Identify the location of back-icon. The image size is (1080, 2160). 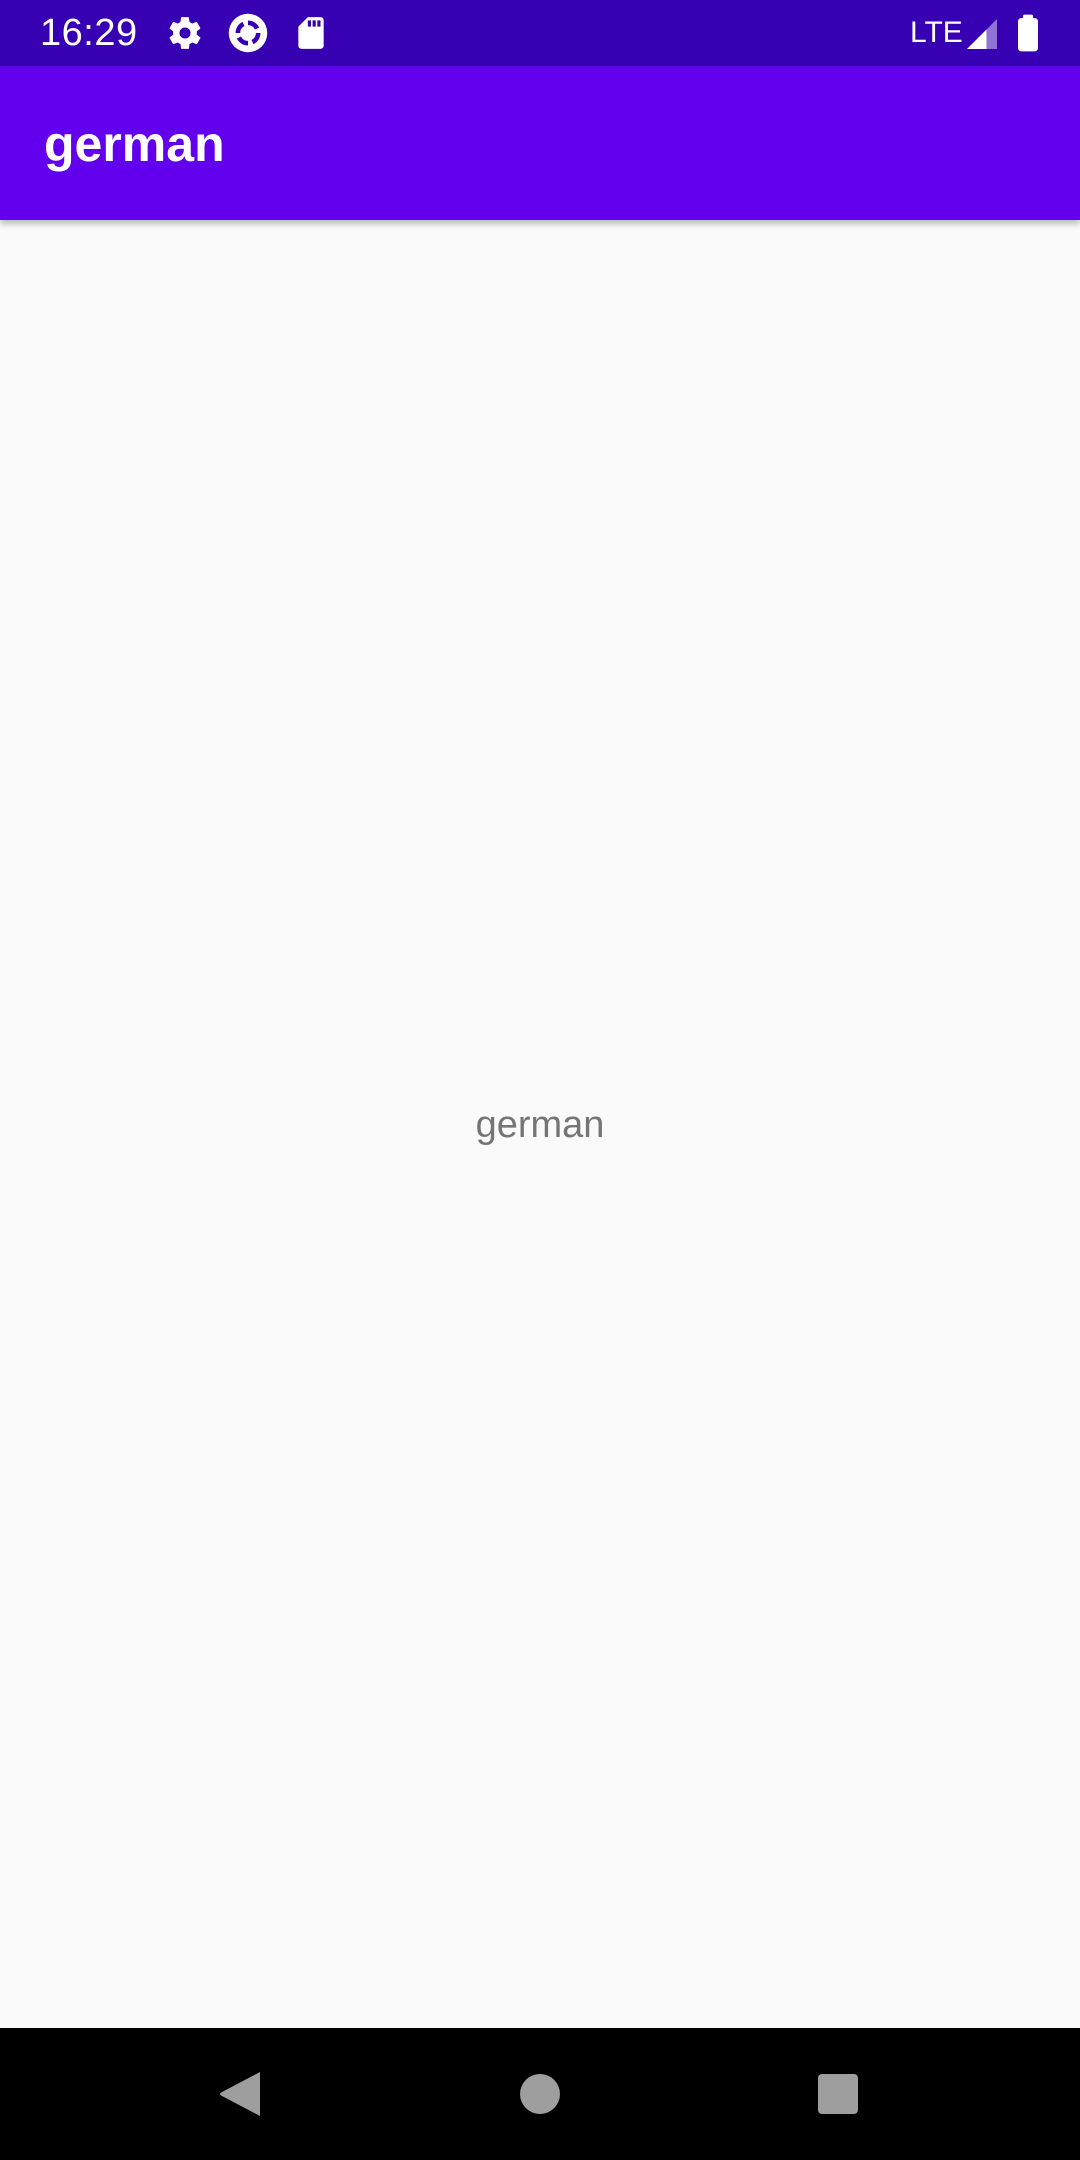
(240, 2094).